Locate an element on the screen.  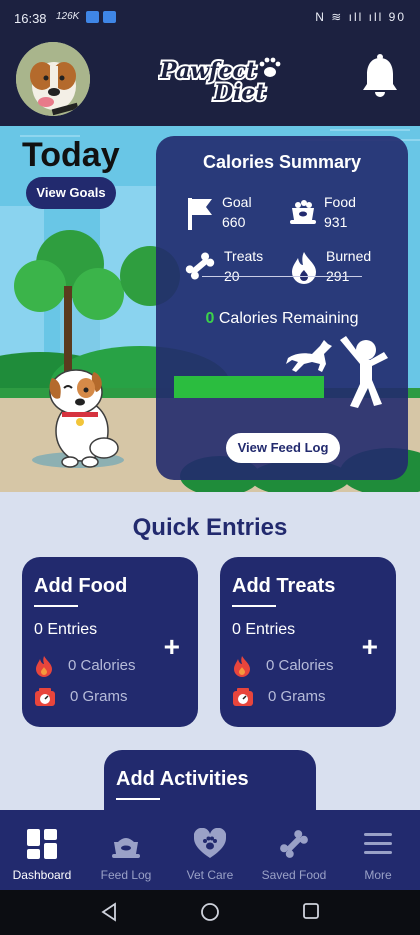
add-food-title: Add Food is located at coordinates (81, 586).